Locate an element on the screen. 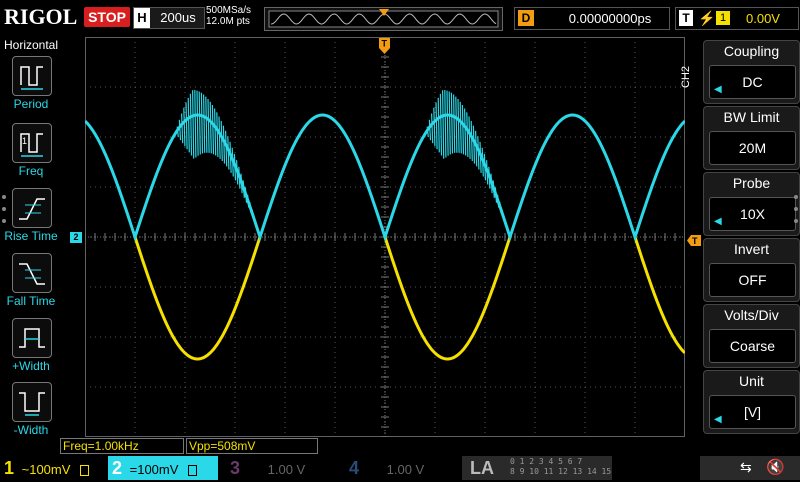 Image resolution: width=800 pixels, height=482 pixels. positive-width-icon is located at coordinates (32, 338).